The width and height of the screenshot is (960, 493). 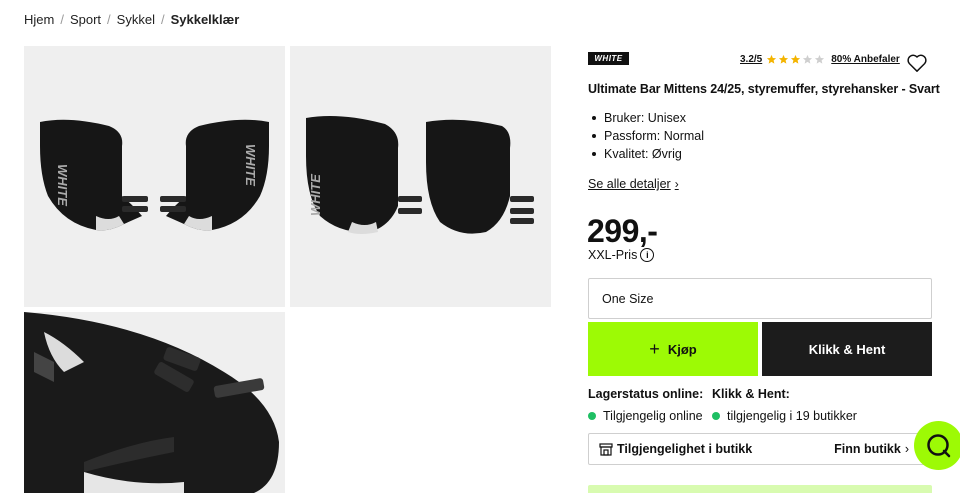 I want to click on plus-icon: +, so click(x=654, y=348).